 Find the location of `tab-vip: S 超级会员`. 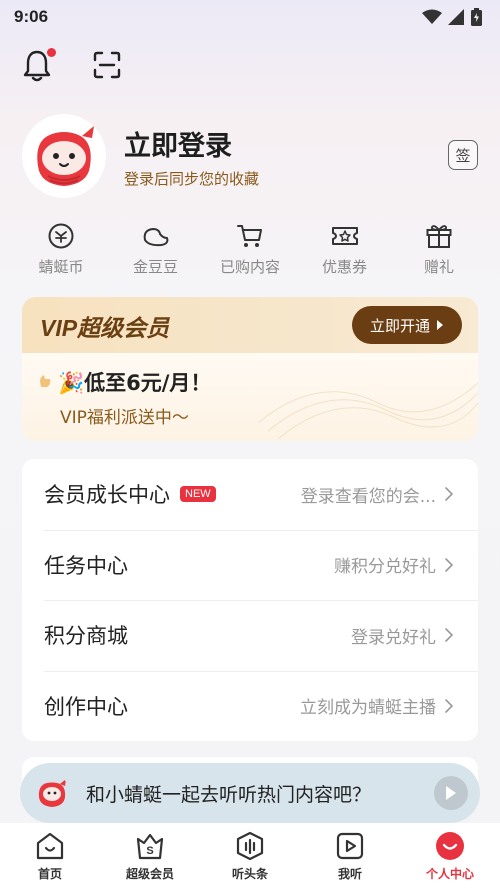

tab-vip: S 超级会员 is located at coordinates (150, 856).